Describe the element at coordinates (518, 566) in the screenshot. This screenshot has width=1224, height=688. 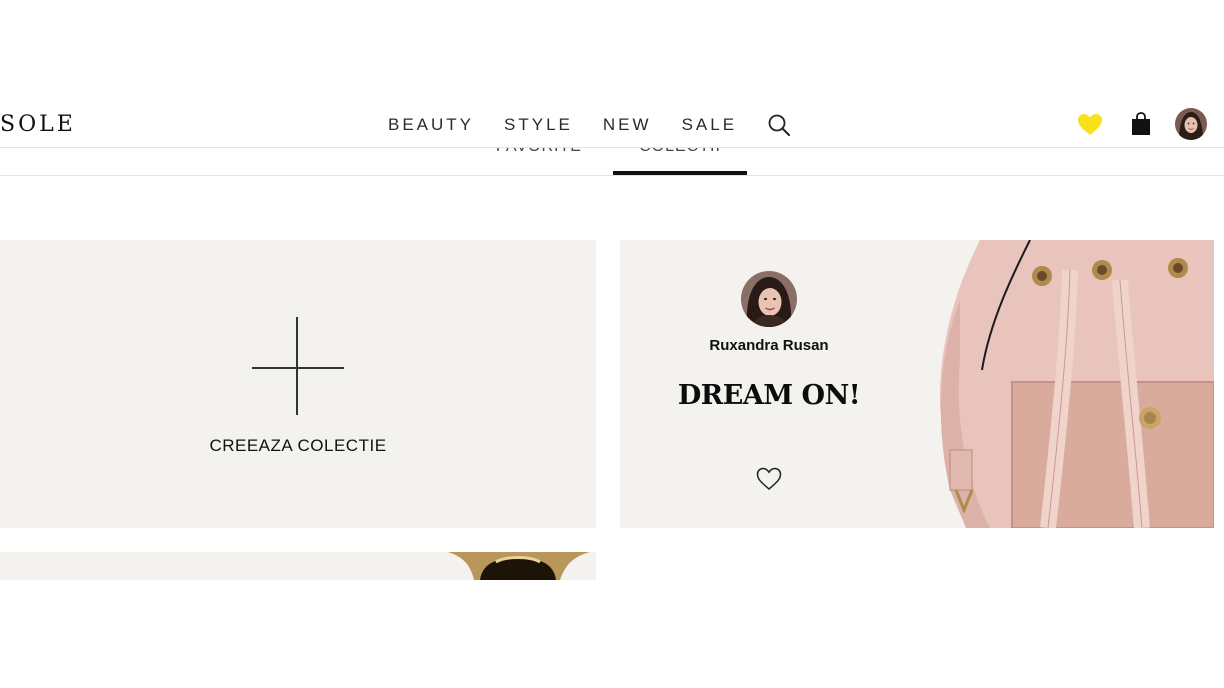
I see `product-image` at that location.